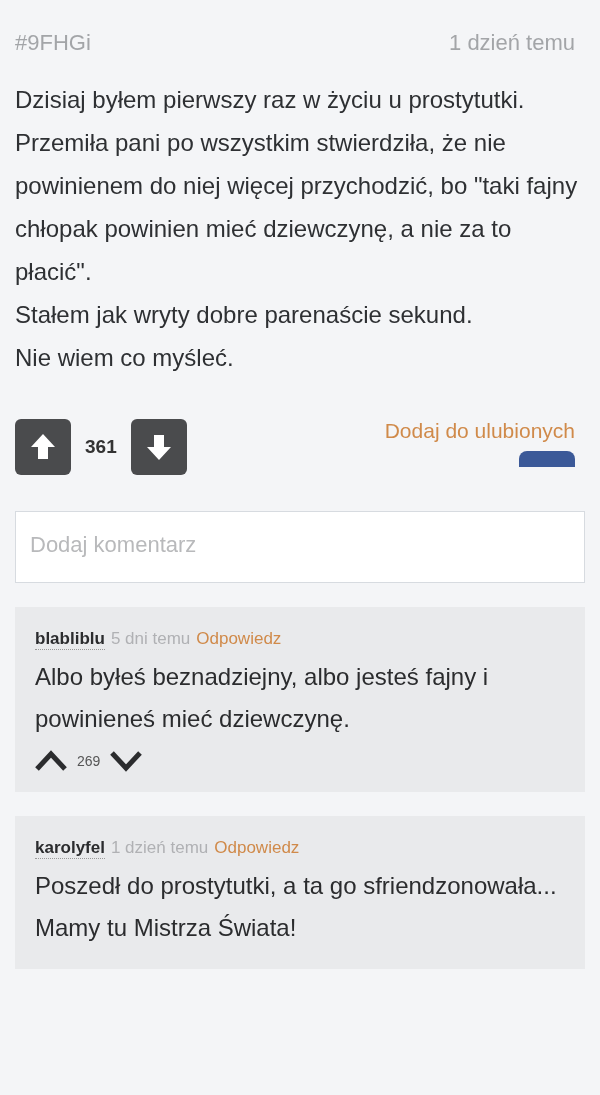  What do you see at coordinates (101, 447) in the screenshot?
I see `vote-score: 361` at bounding box center [101, 447].